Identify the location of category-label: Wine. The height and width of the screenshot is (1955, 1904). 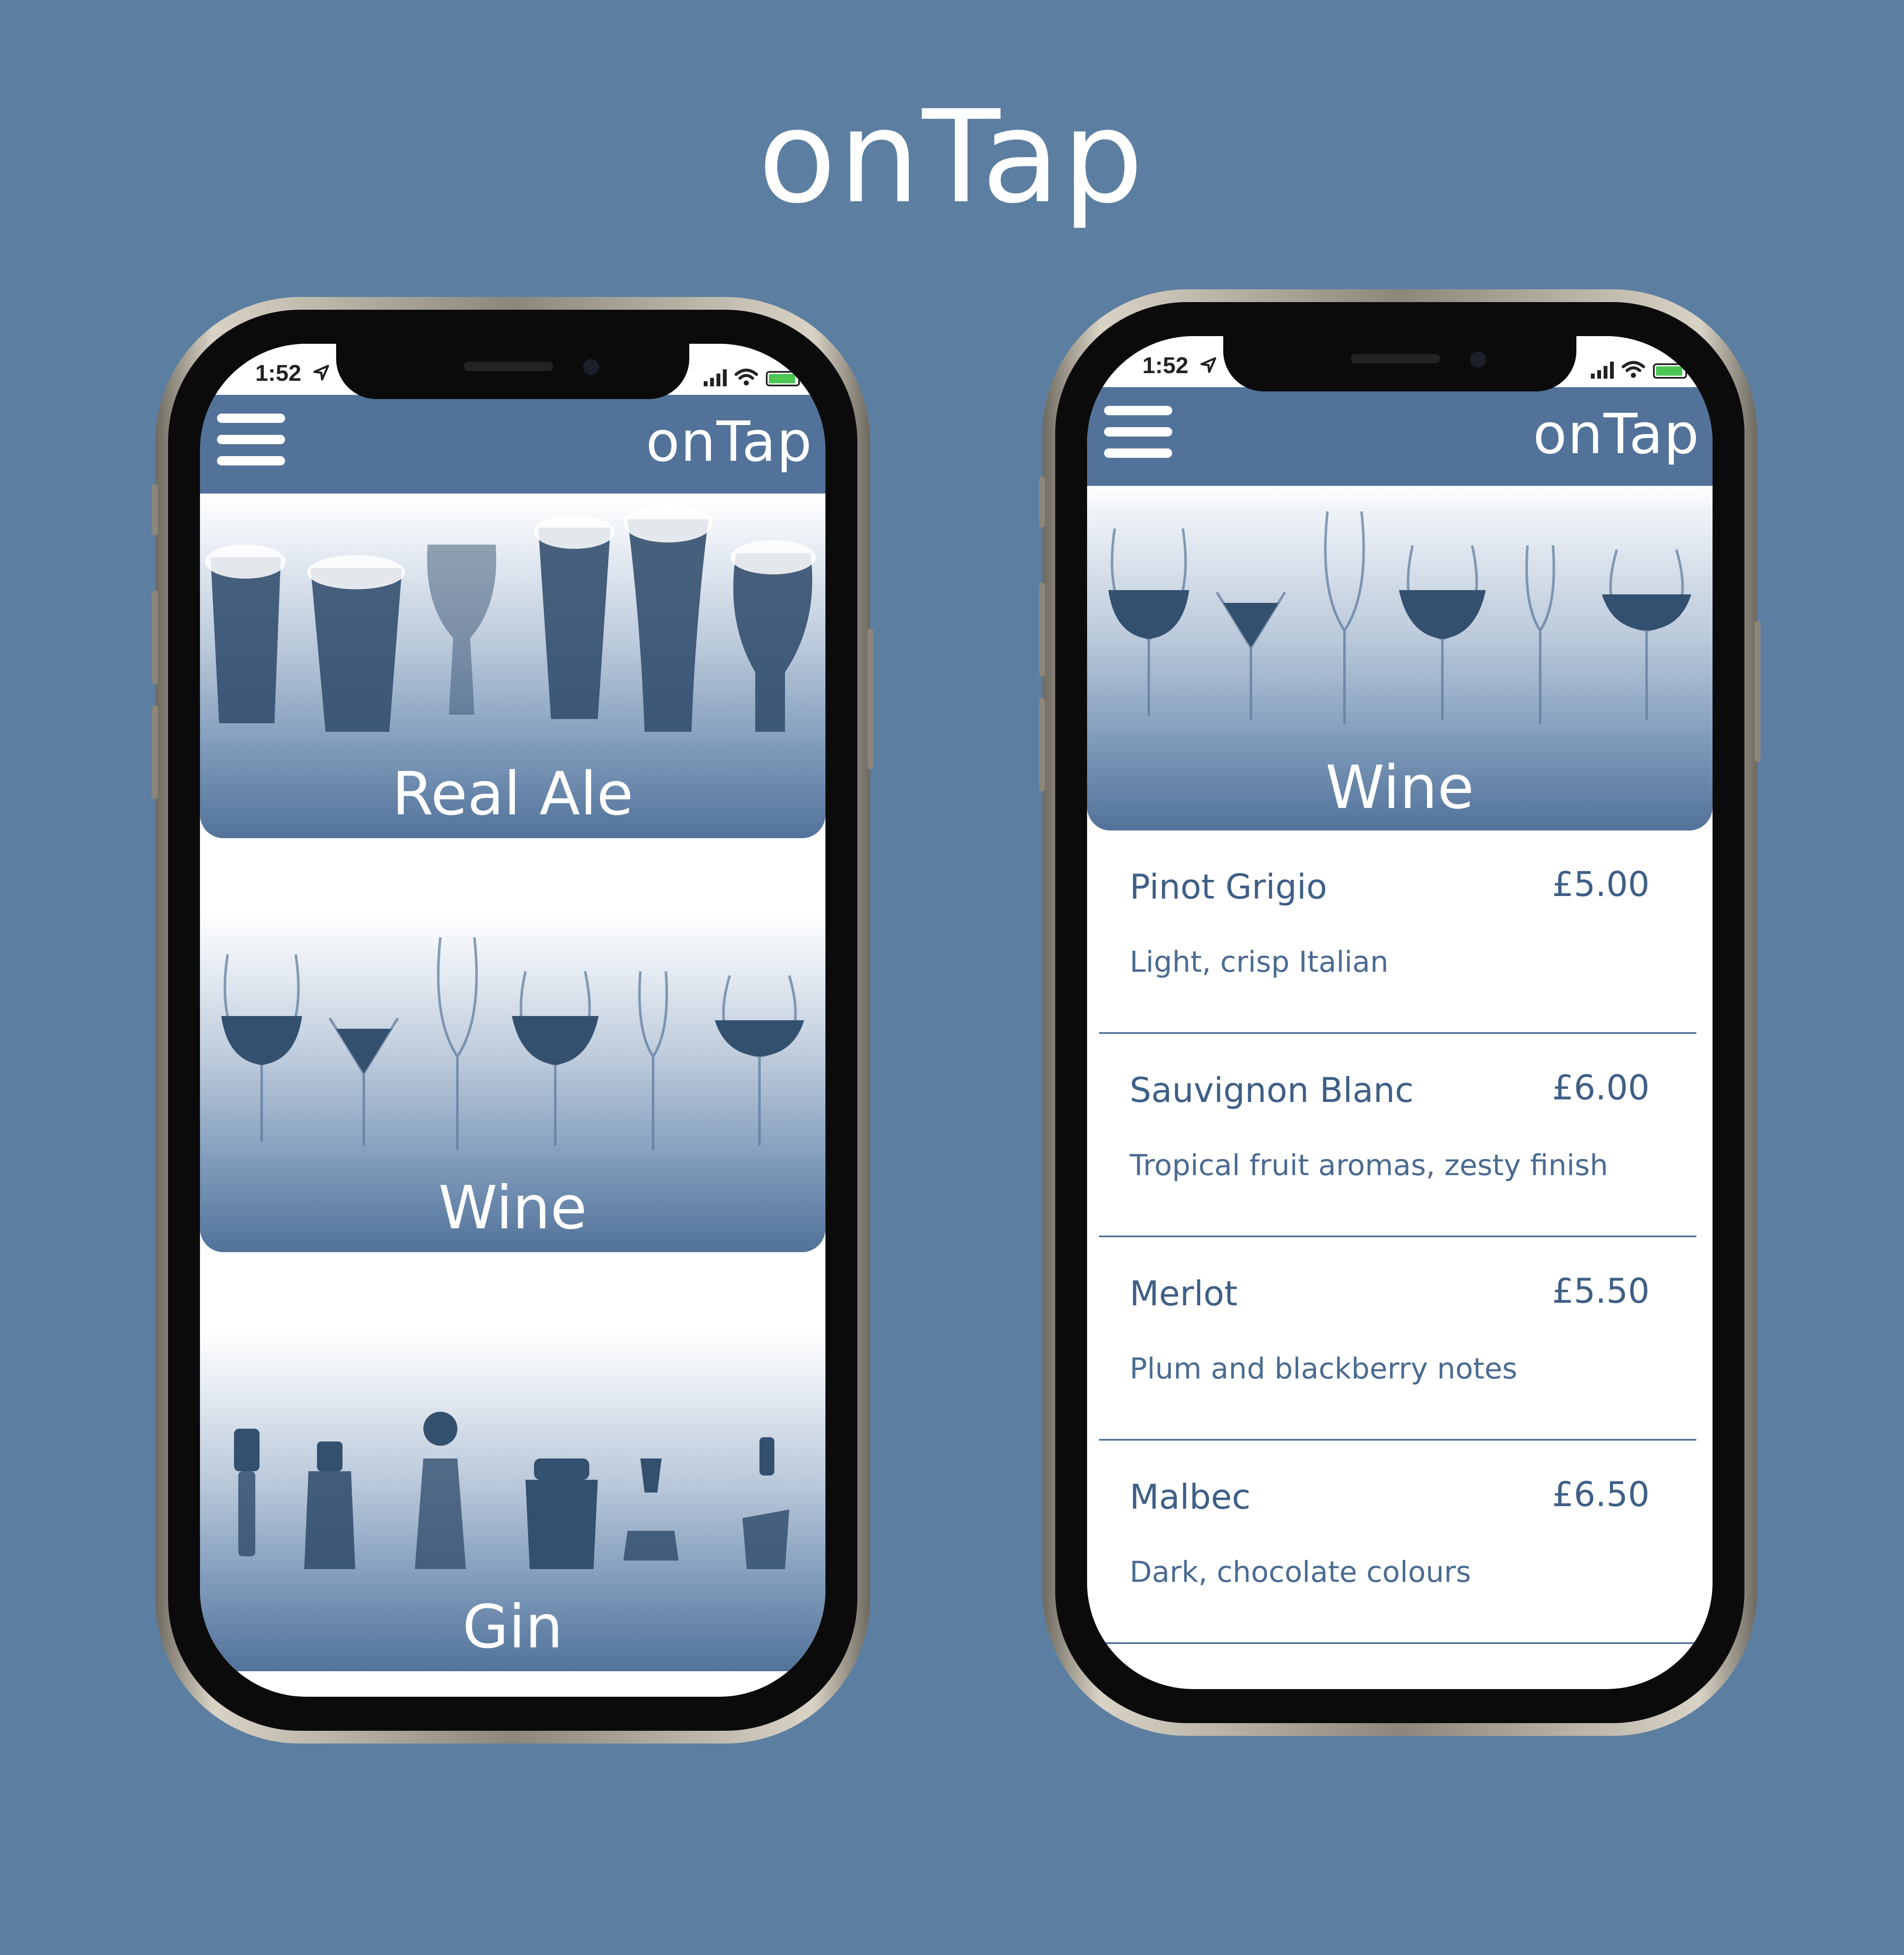
(512, 1208).